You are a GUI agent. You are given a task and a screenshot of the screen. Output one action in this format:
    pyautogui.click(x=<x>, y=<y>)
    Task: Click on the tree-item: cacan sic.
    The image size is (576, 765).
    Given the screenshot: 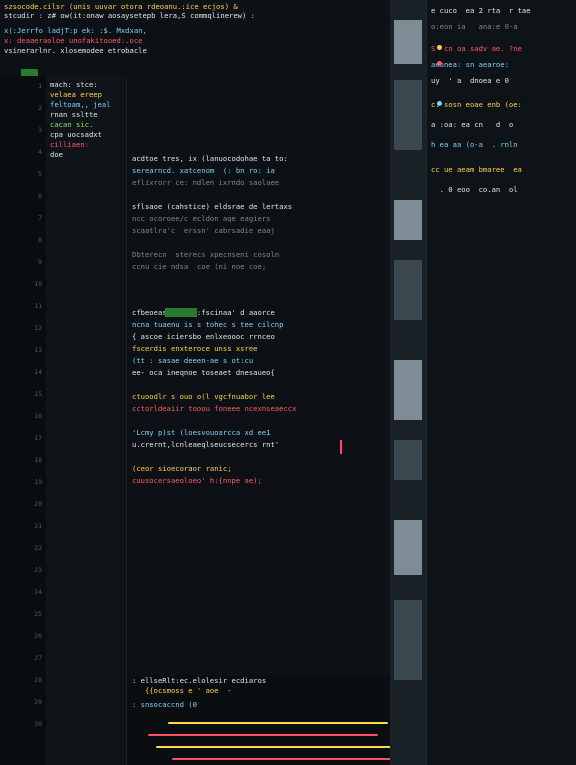 What is the action you would take?
    pyautogui.click(x=71, y=124)
    